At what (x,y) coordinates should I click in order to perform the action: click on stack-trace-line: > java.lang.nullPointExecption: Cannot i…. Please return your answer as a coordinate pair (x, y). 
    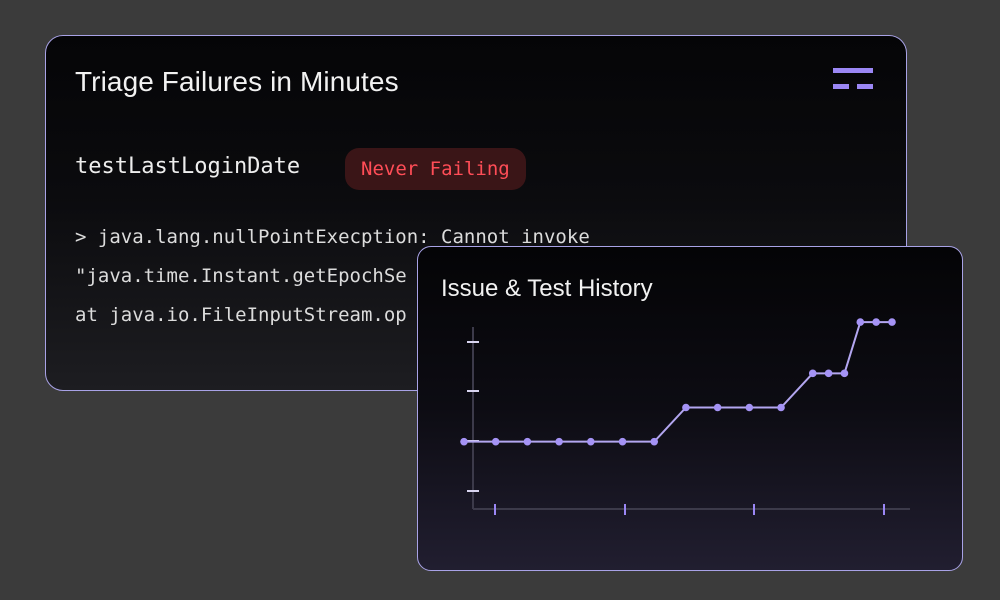
    Looking at the image, I should click on (332, 237).